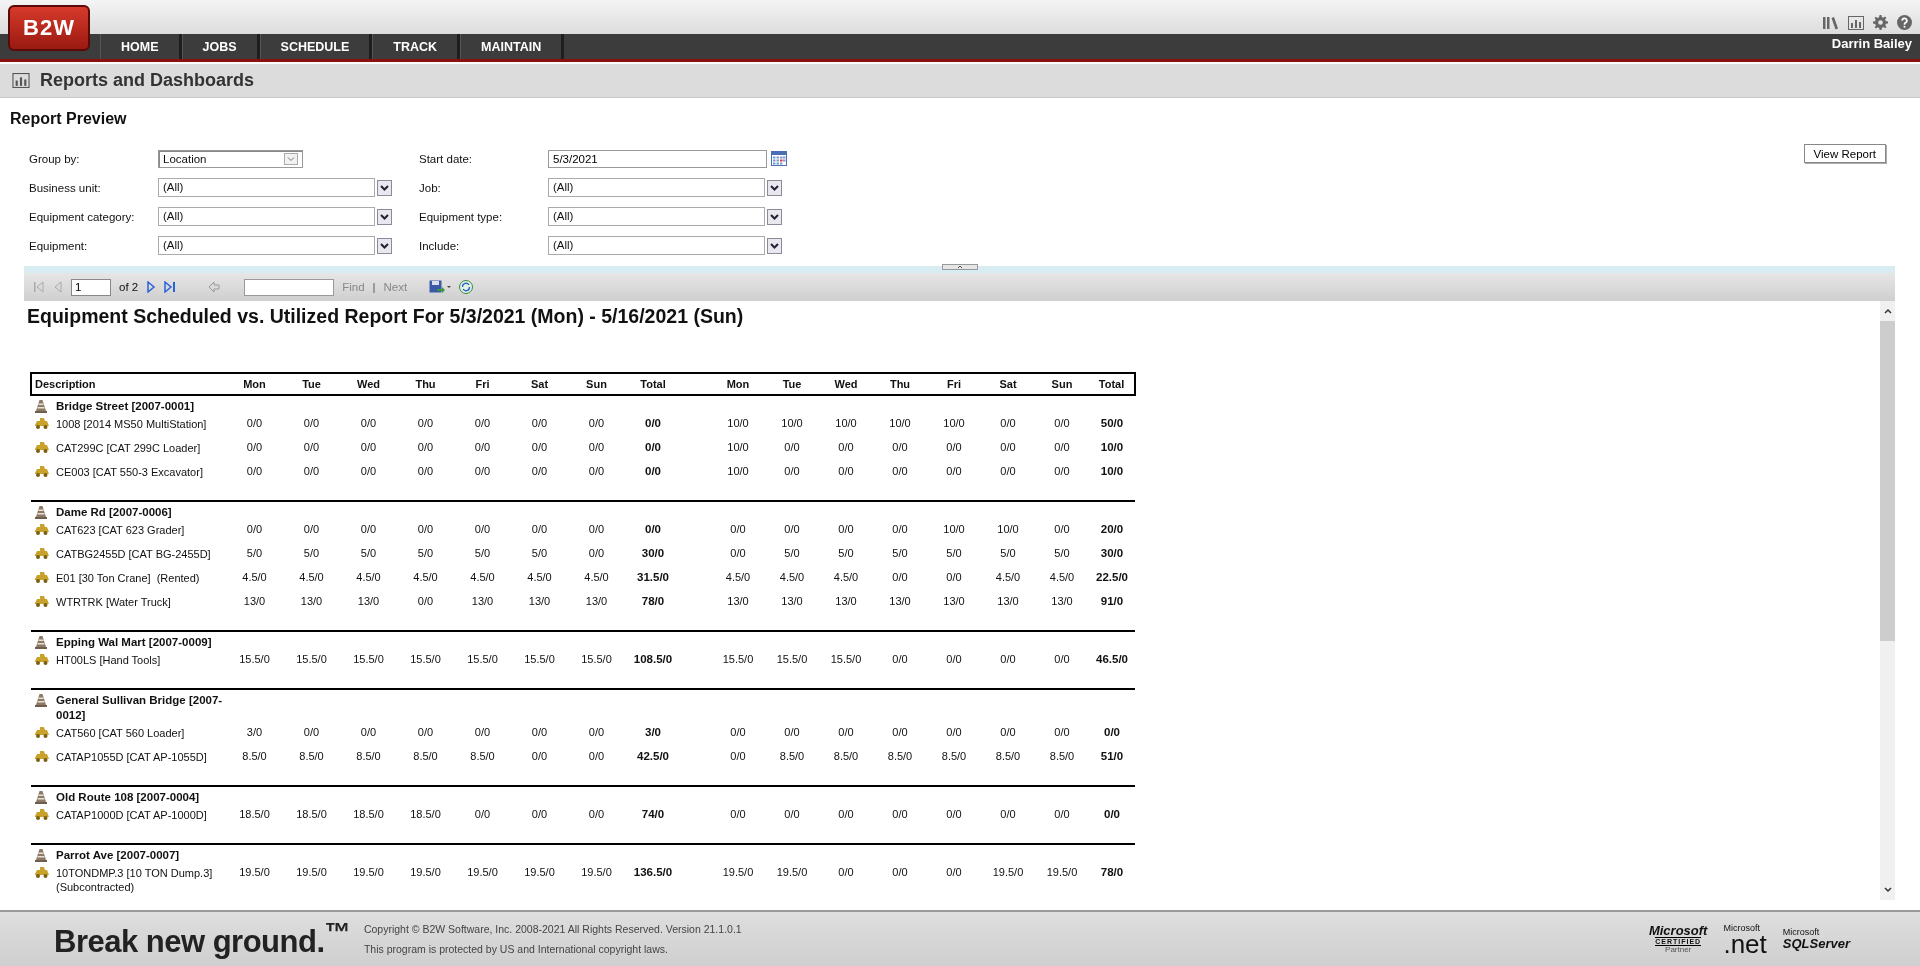 This screenshot has height=966, width=1920. Describe the element at coordinates (254, 601) in the screenshot. I see `table-cell-text: 13/0` at that location.